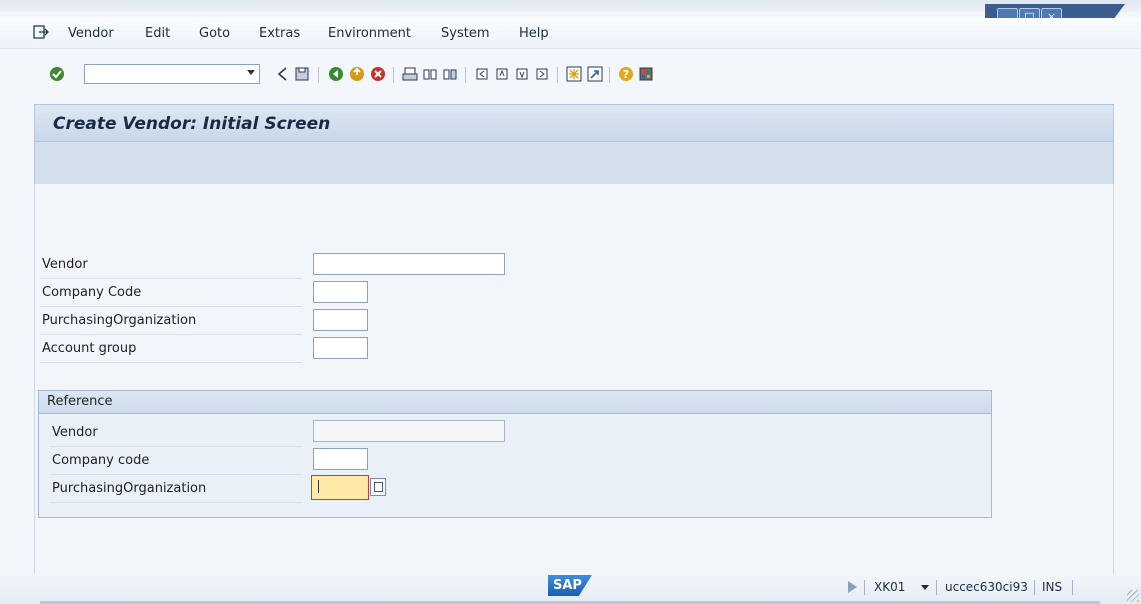  Describe the element at coordinates (574, 123) in the screenshot. I see `screen-title-bar: Create Vendor: Initial Screen` at that location.